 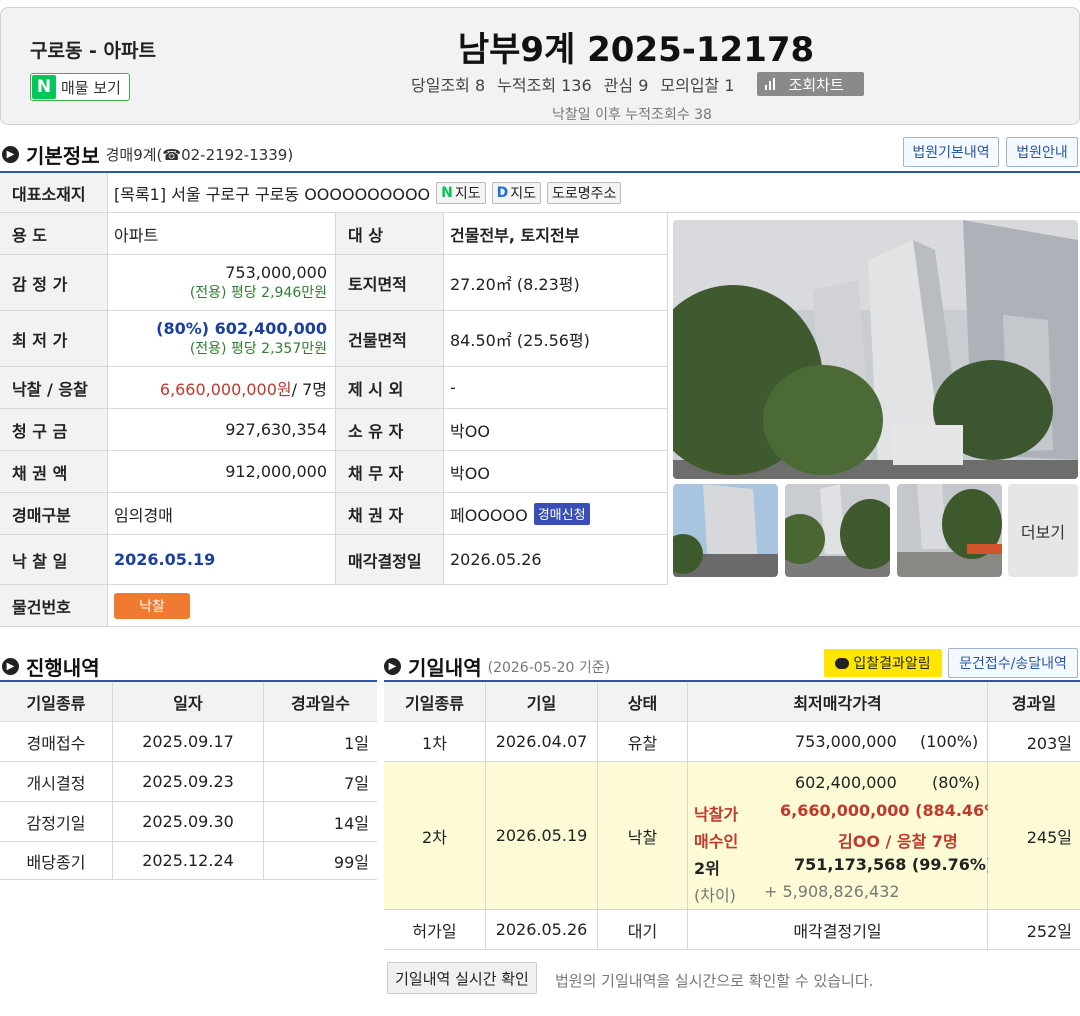 What do you see at coordinates (390, 560) in the screenshot?
I see `decision-date-label: 매각결정일` at bounding box center [390, 560].